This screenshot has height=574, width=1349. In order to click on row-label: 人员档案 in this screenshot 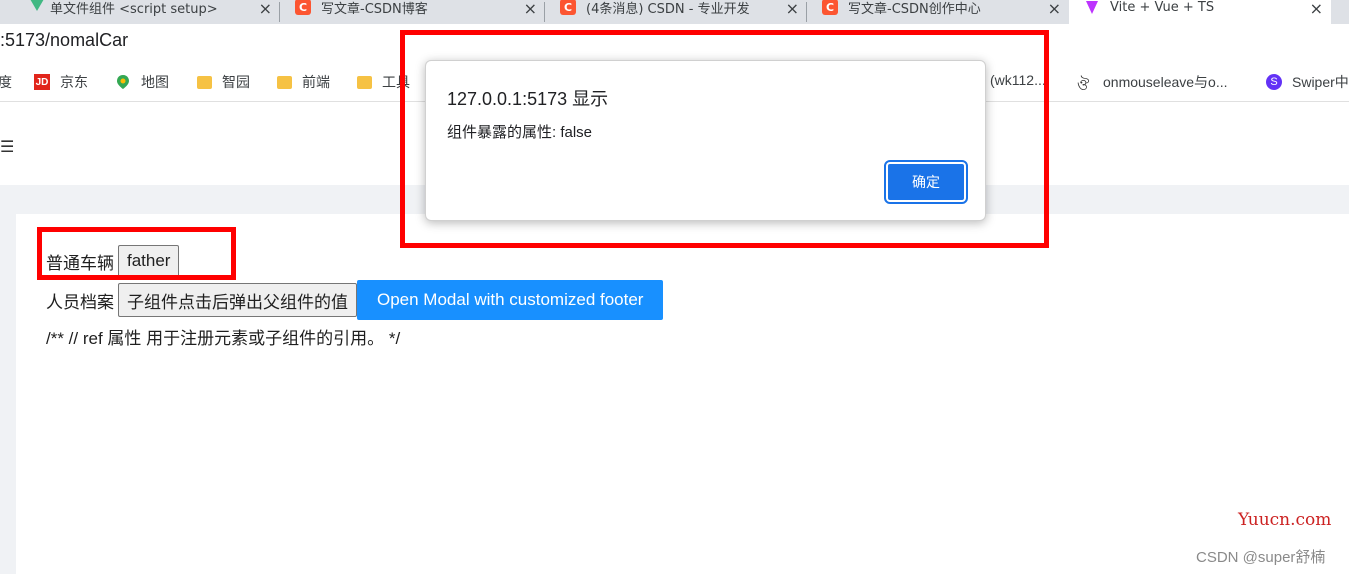, I will do `click(80, 302)`.